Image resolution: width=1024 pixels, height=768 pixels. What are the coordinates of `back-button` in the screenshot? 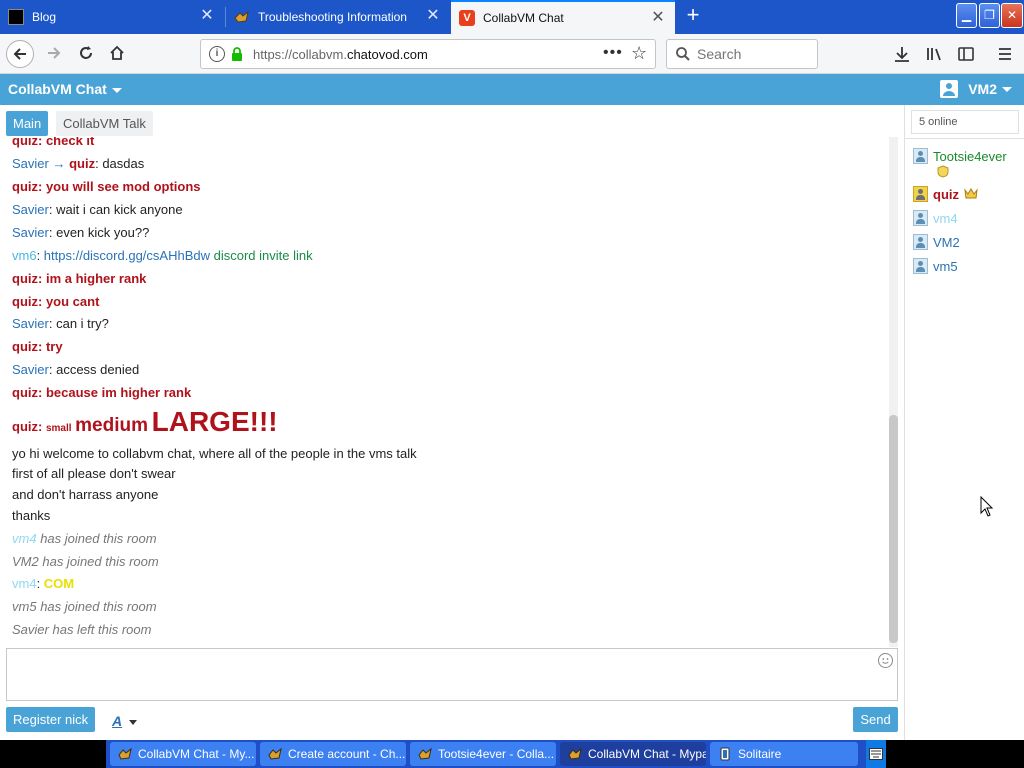 It's located at (20, 54).